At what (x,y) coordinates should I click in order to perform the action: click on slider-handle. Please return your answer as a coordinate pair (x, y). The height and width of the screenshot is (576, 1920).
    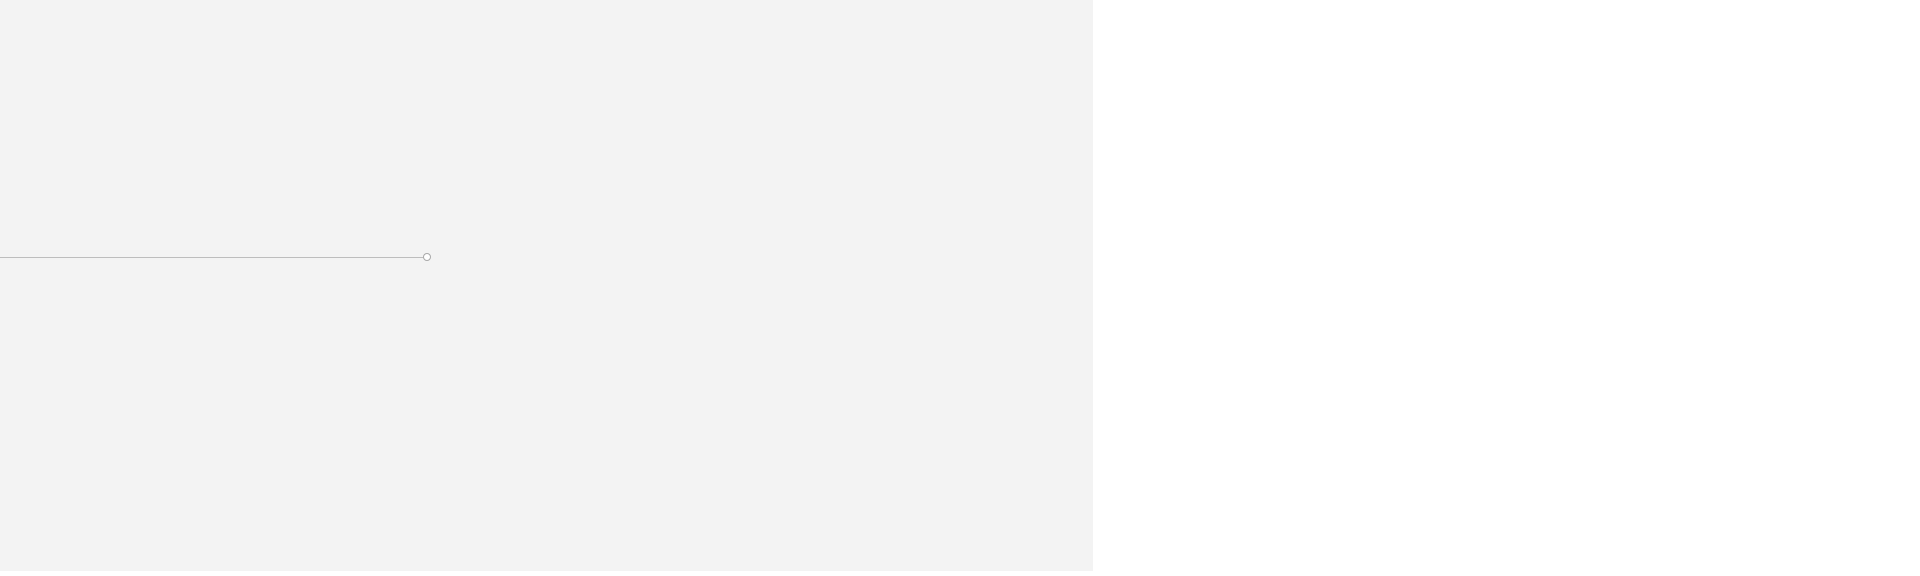
    Looking at the image, I should click on (427, 257).